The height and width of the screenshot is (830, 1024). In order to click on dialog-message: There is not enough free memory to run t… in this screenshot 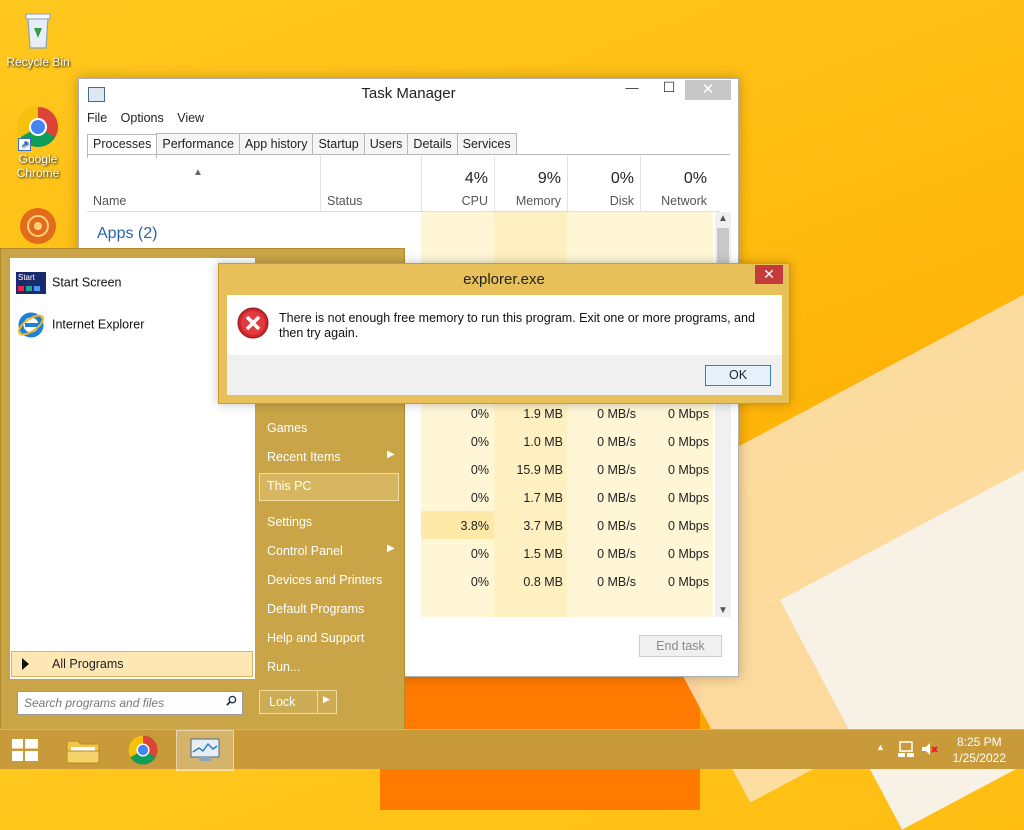, I will do `click(517, 325)`.